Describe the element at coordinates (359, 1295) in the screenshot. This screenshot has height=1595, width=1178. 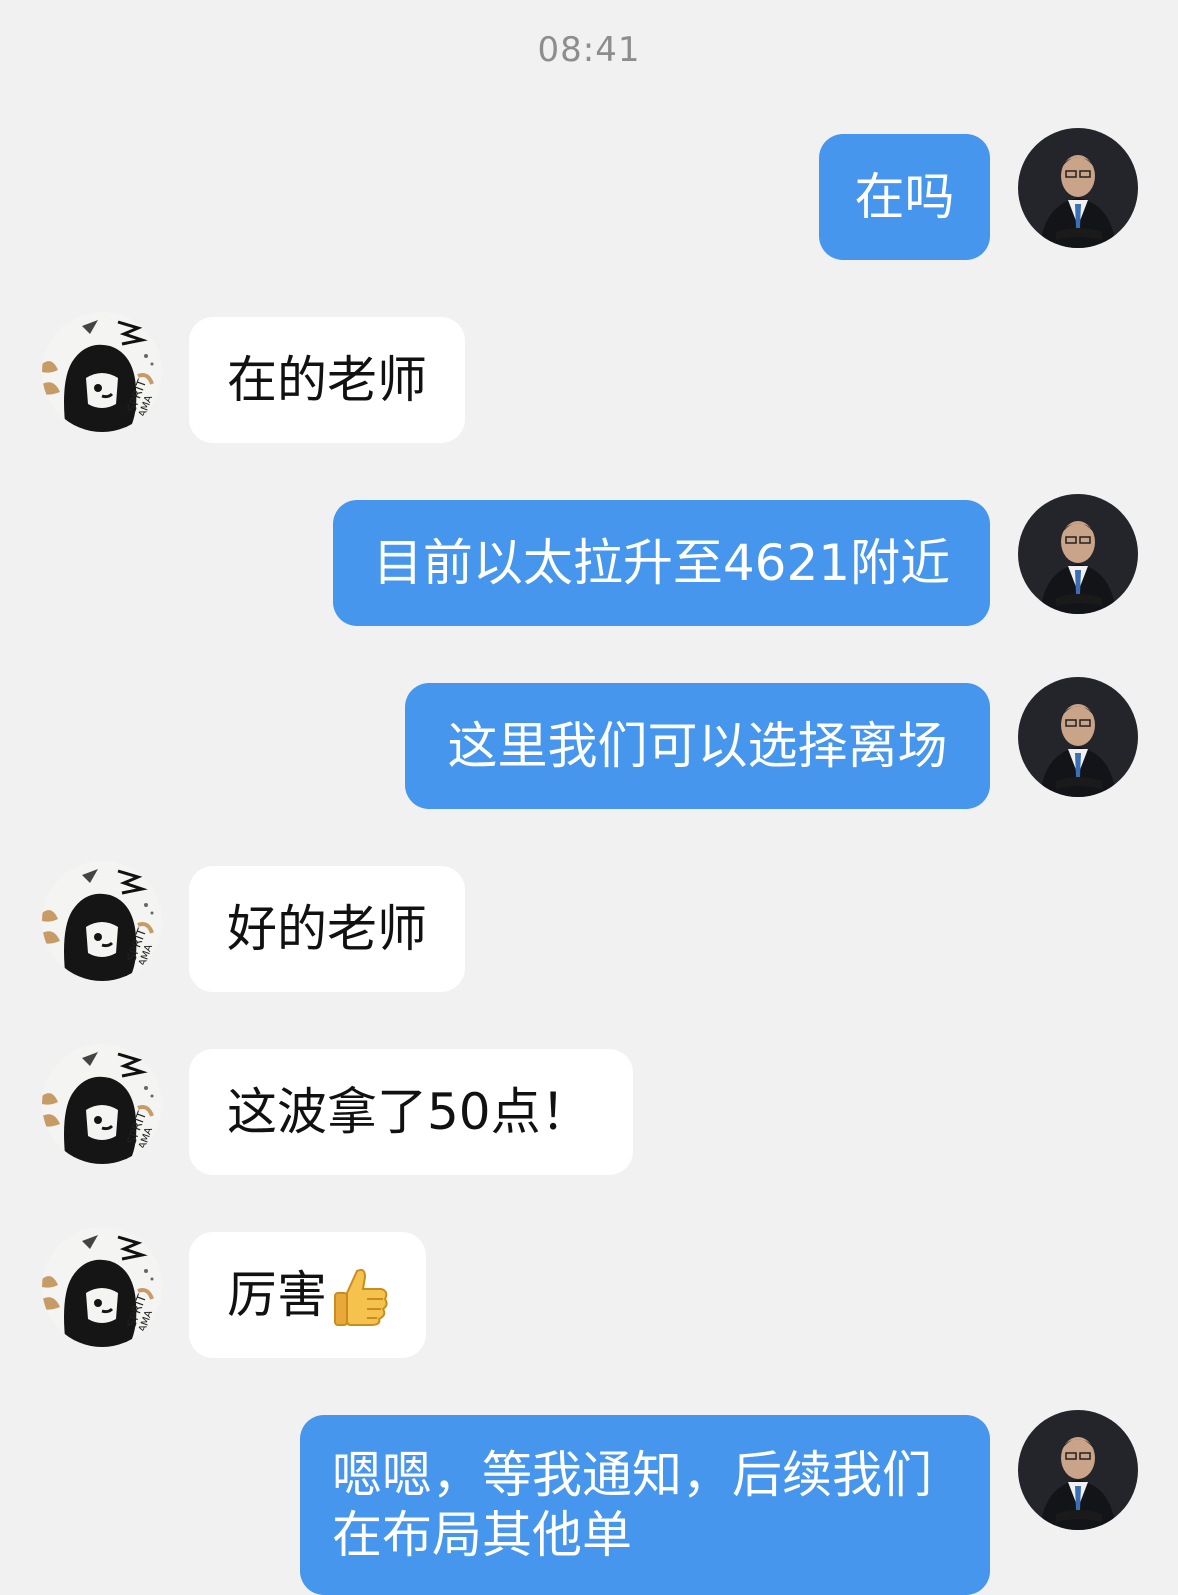
I see `thumbs-up-icon` at that location.